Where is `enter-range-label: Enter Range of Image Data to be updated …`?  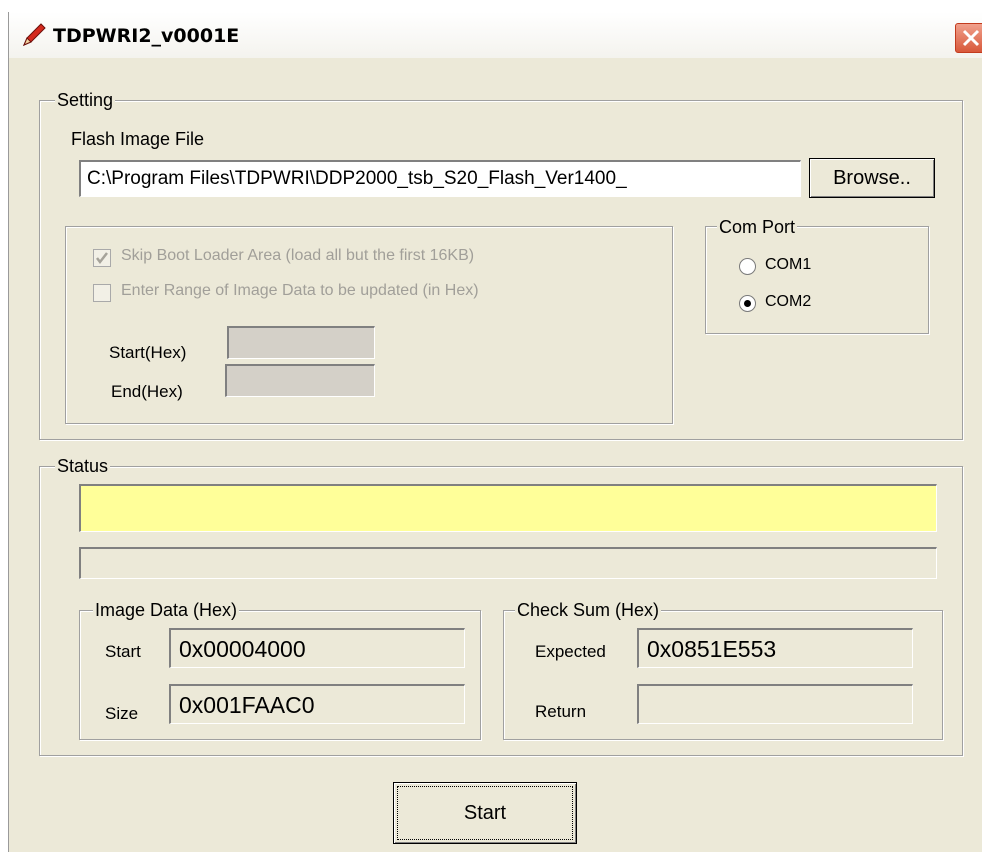
enter-range-label: Enter Range of Image Data to be updated … is located at coordinates (300, 290).